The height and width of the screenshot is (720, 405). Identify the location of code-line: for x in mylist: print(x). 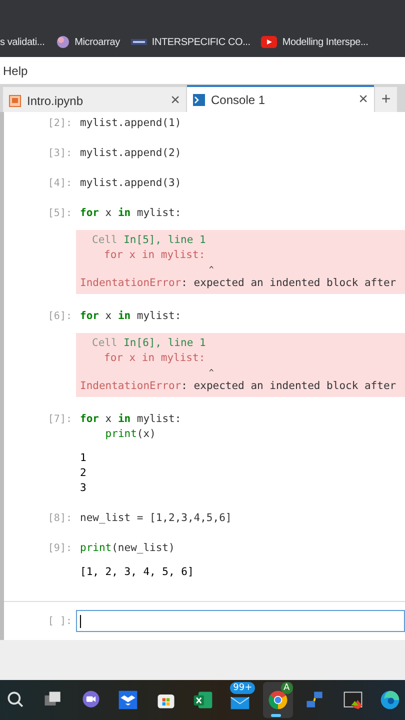
(131, 427).